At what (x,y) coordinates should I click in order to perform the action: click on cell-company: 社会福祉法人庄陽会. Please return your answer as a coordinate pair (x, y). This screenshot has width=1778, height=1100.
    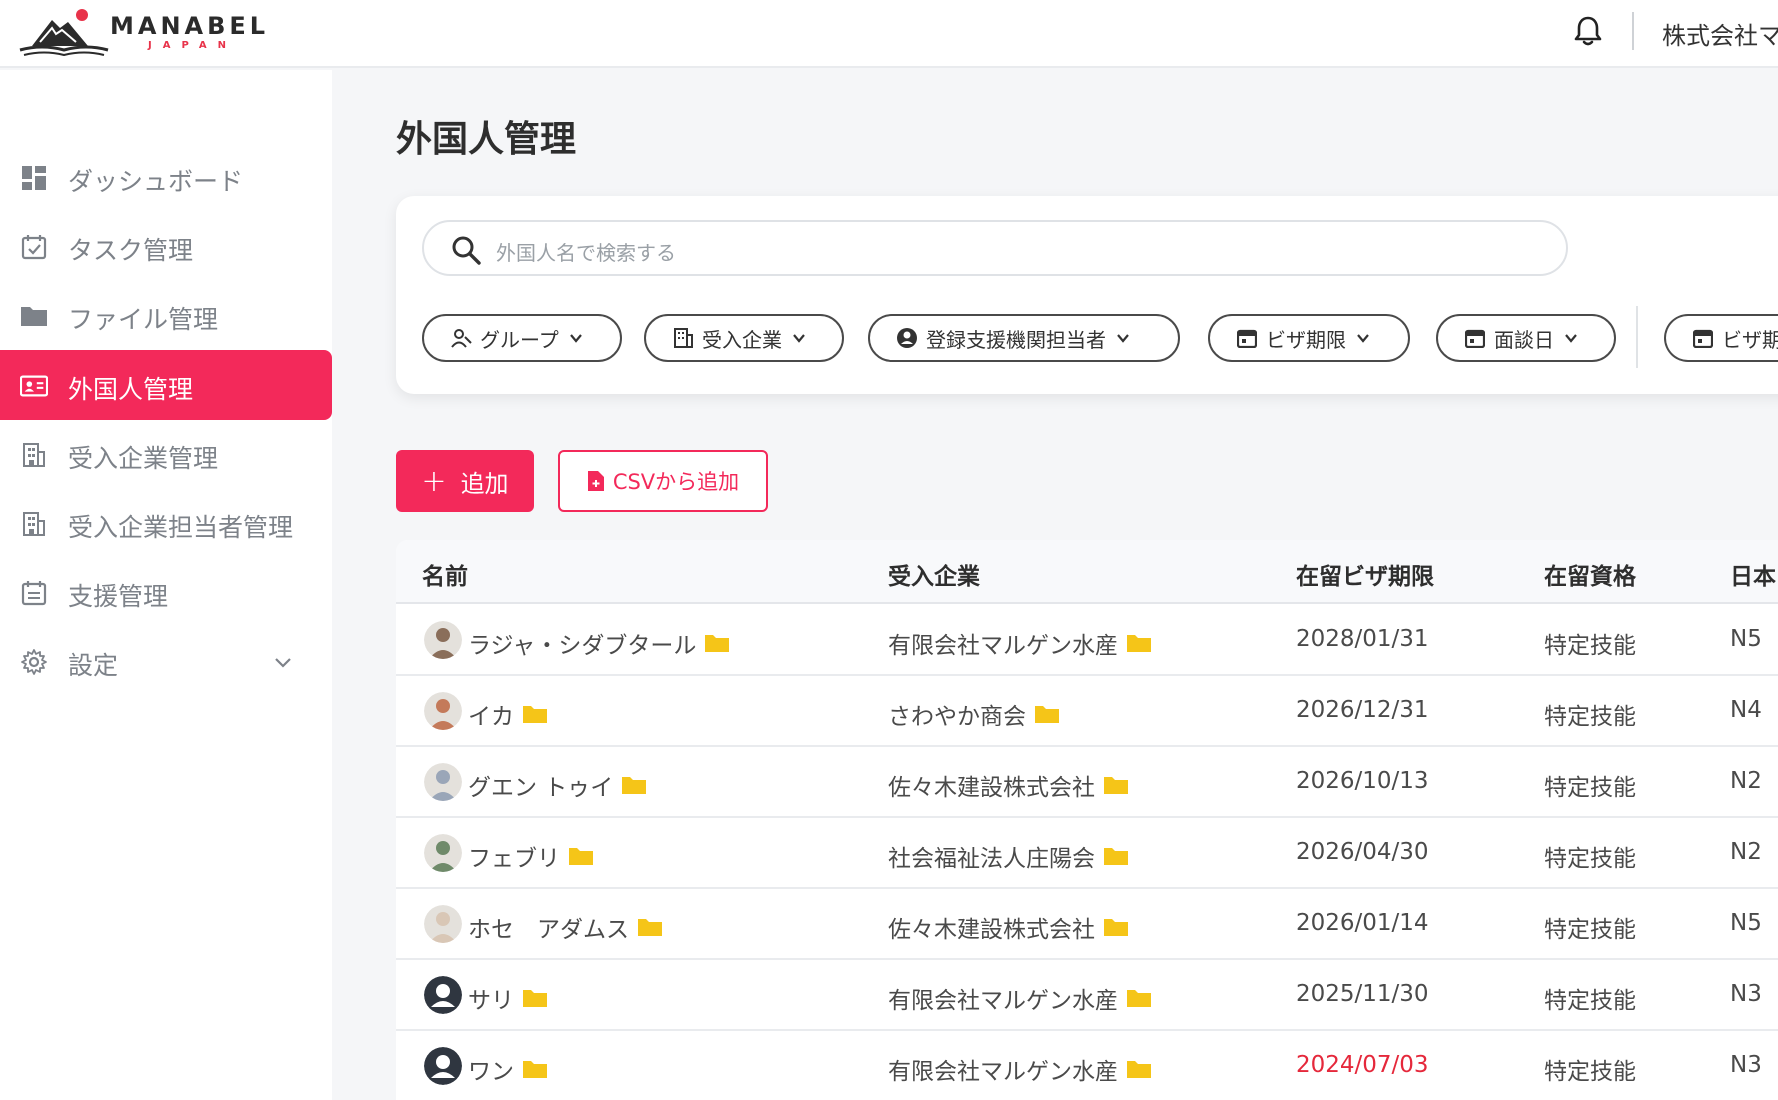
    Looking at the image, I should click on (1008, 856).